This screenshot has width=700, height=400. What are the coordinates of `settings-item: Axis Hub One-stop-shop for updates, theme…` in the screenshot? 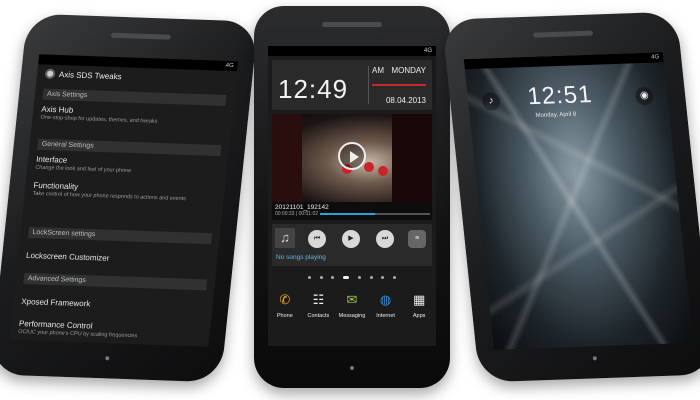 It's located at (132, 116).